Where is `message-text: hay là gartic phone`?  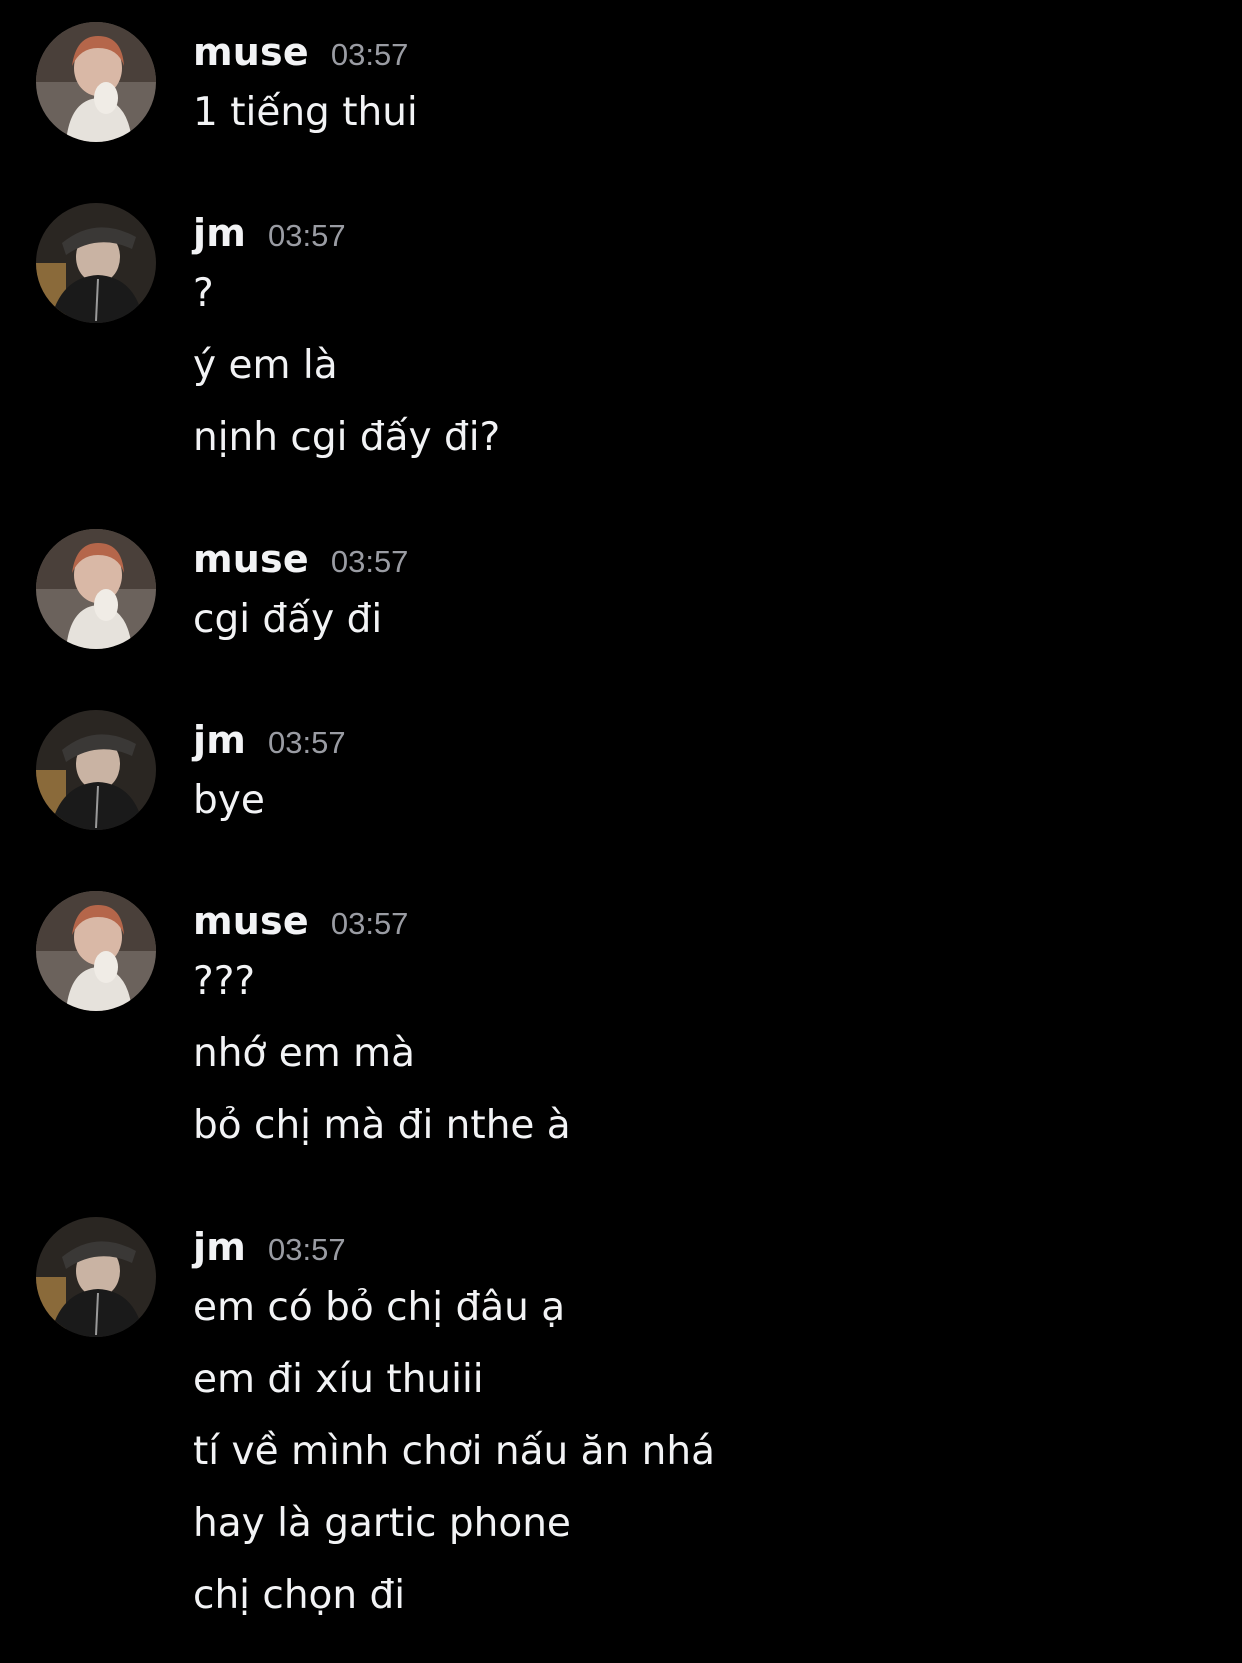
message-text: hay là gartic phone is located at coordinates (382, 1523).